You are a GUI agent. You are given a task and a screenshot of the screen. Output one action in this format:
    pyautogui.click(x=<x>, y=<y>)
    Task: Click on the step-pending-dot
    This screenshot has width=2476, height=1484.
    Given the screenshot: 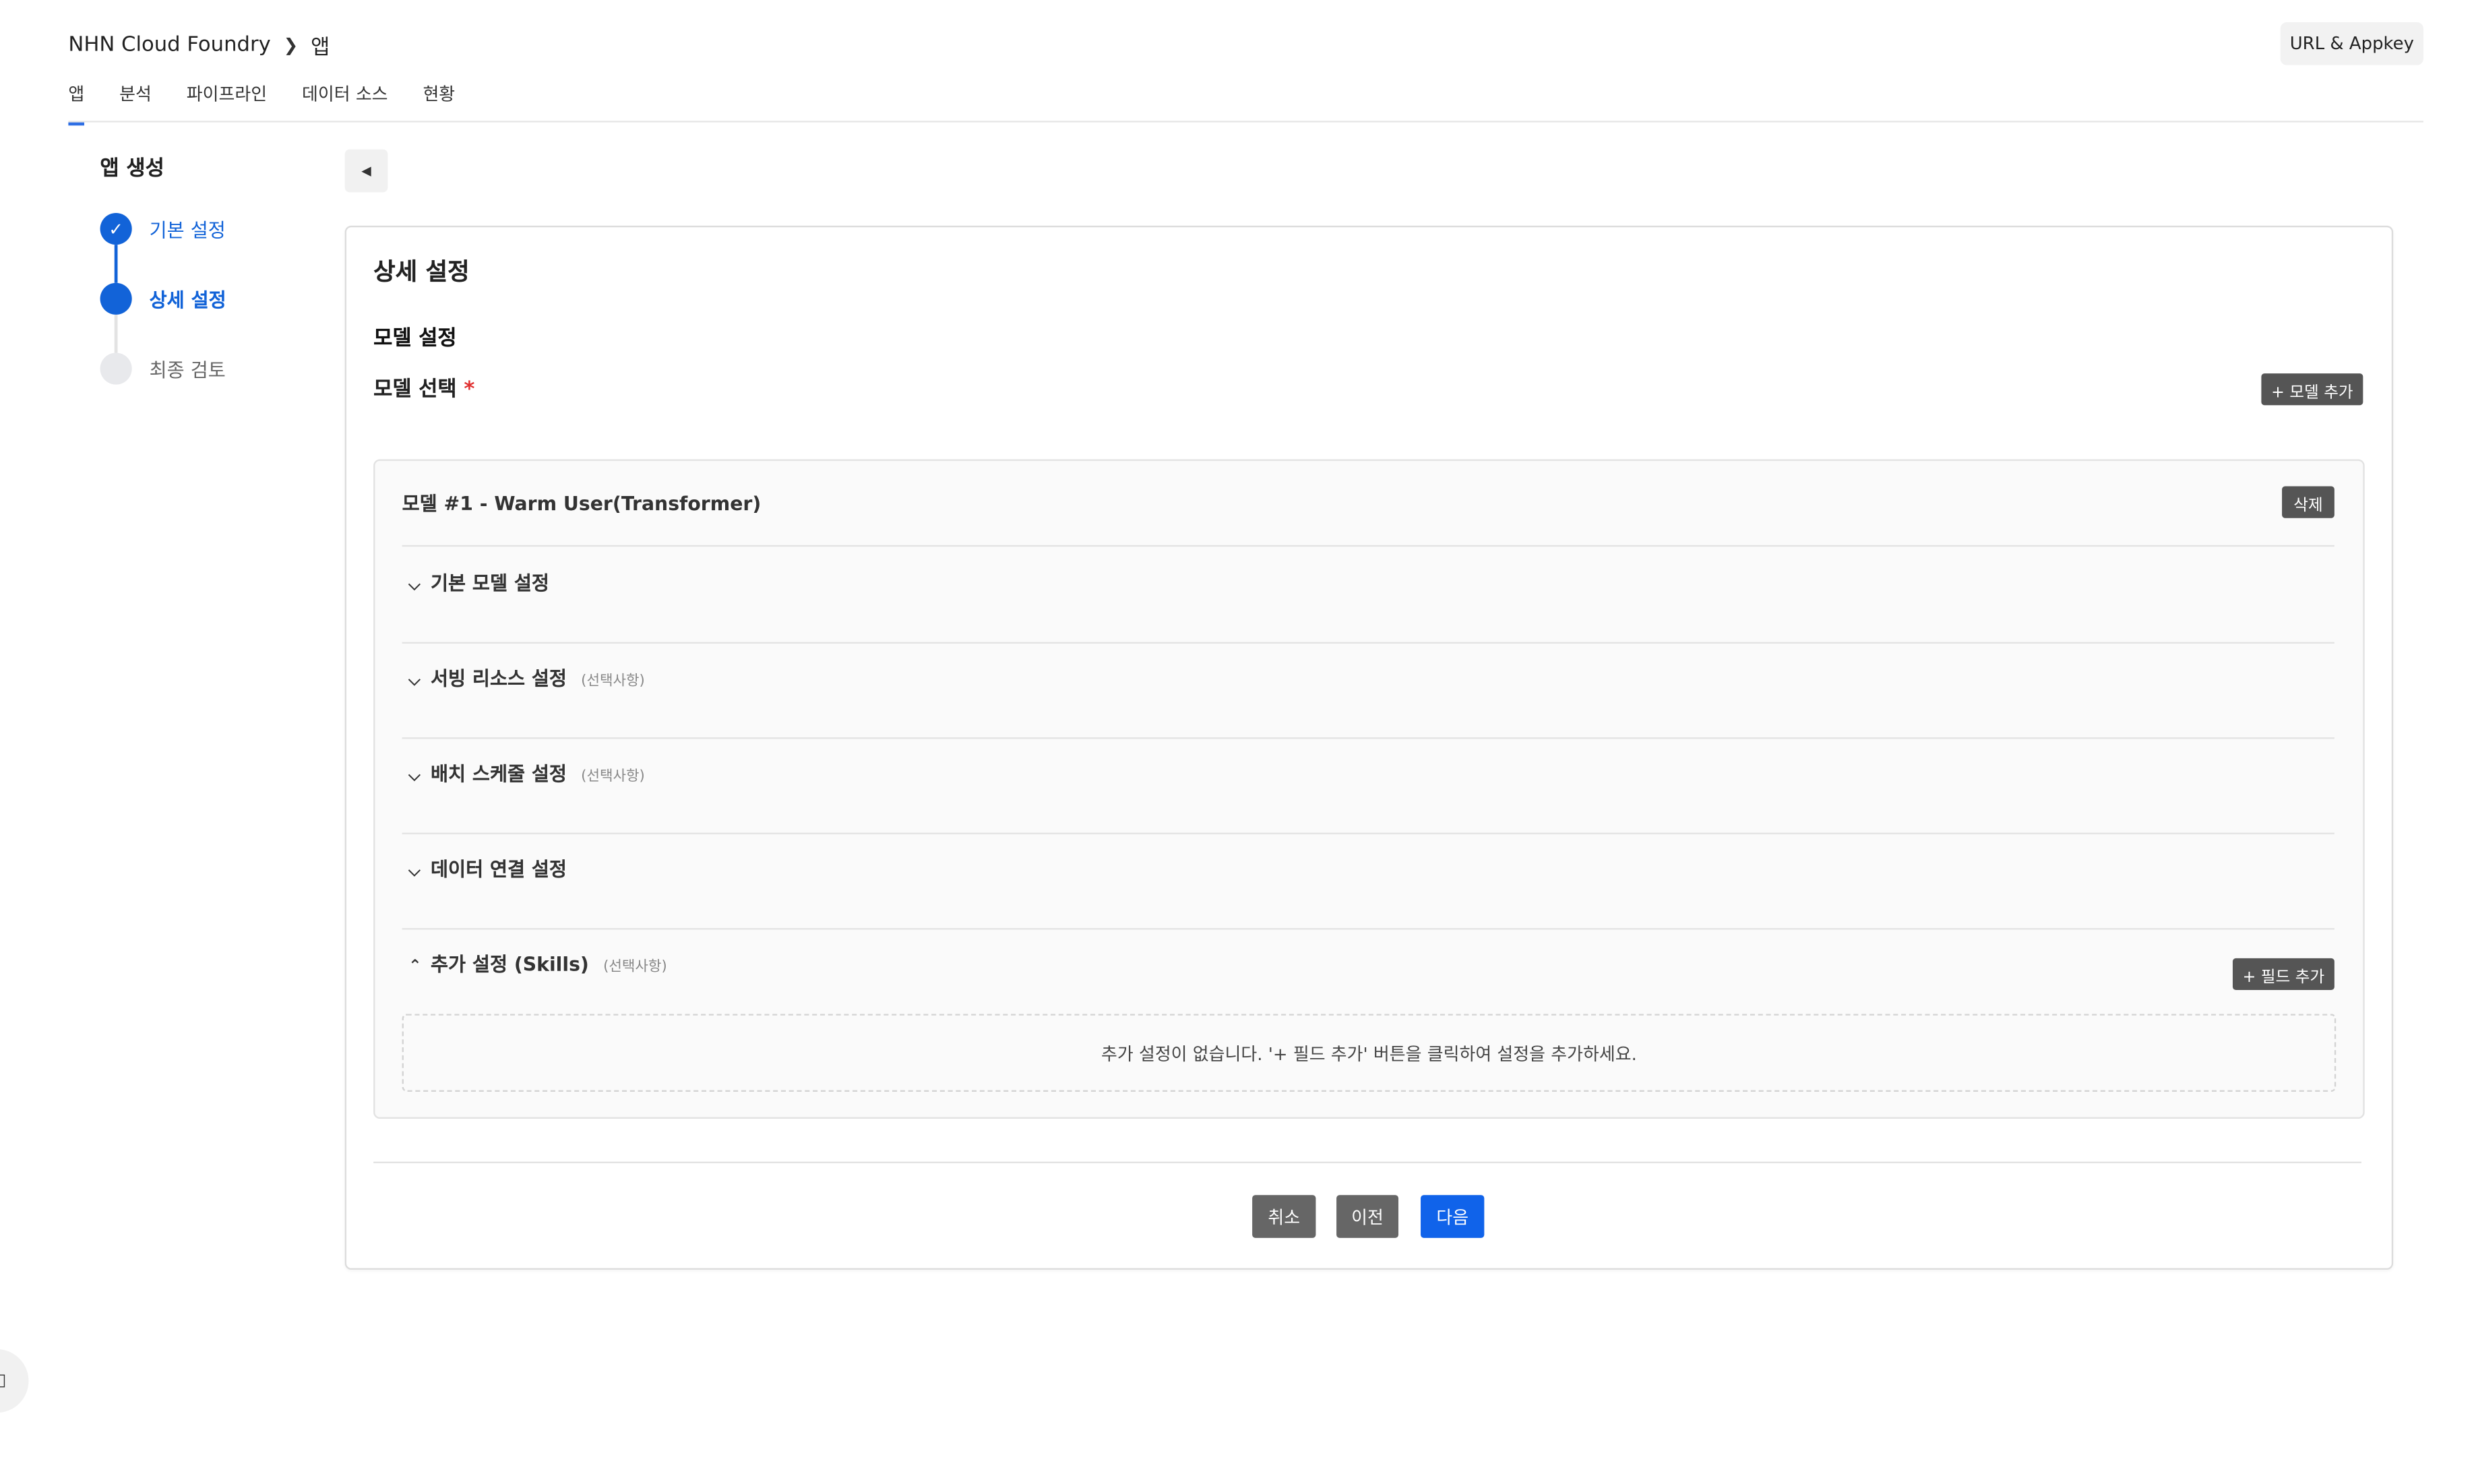 What is the action you would take?
    pyautogui.click(x=116, y=368)
    